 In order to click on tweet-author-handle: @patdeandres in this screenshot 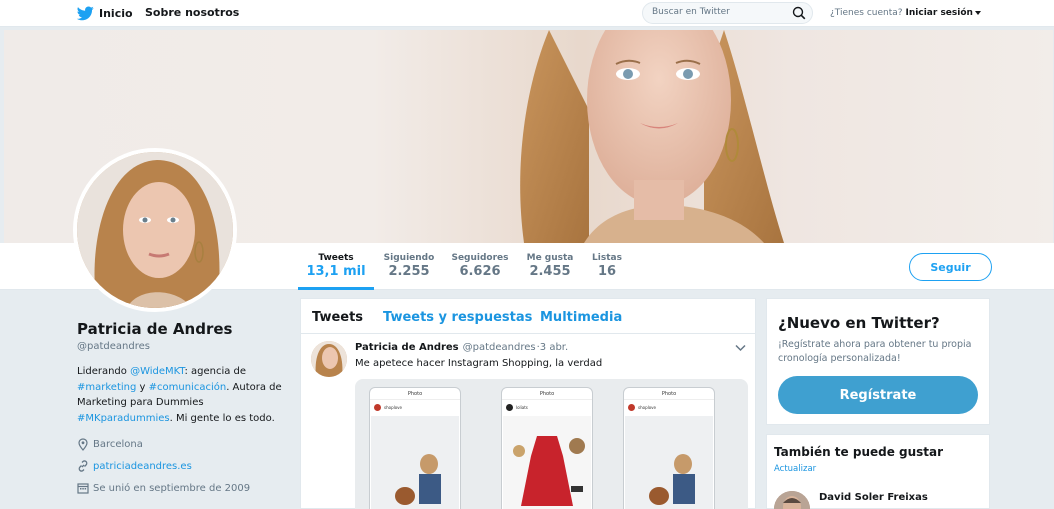, I will do `click(499, 347)`.